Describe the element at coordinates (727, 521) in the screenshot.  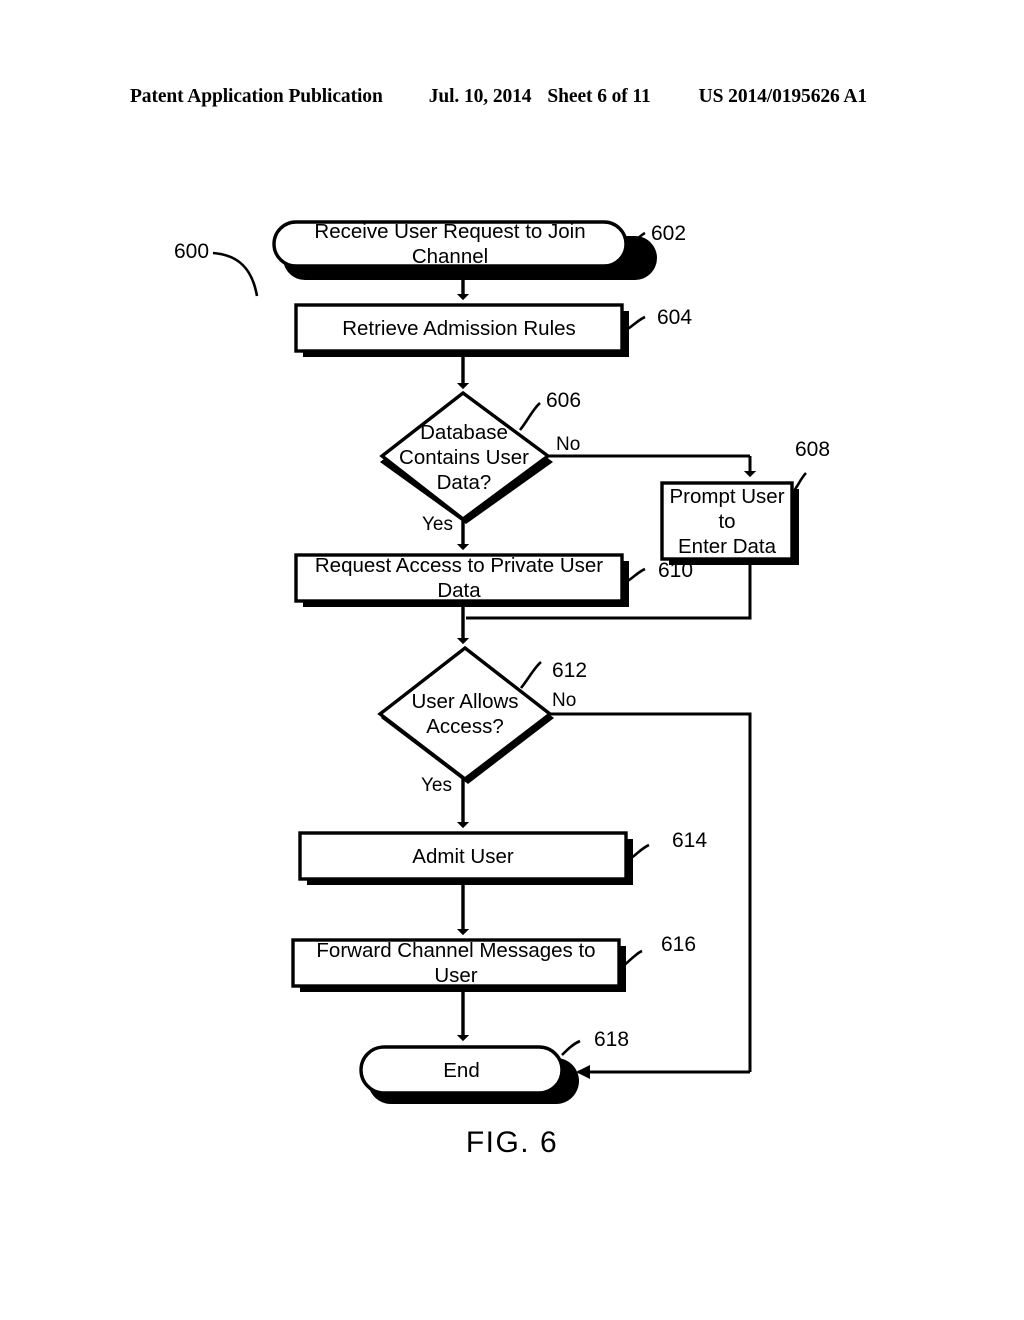
I see `node-608-shape` at that location.